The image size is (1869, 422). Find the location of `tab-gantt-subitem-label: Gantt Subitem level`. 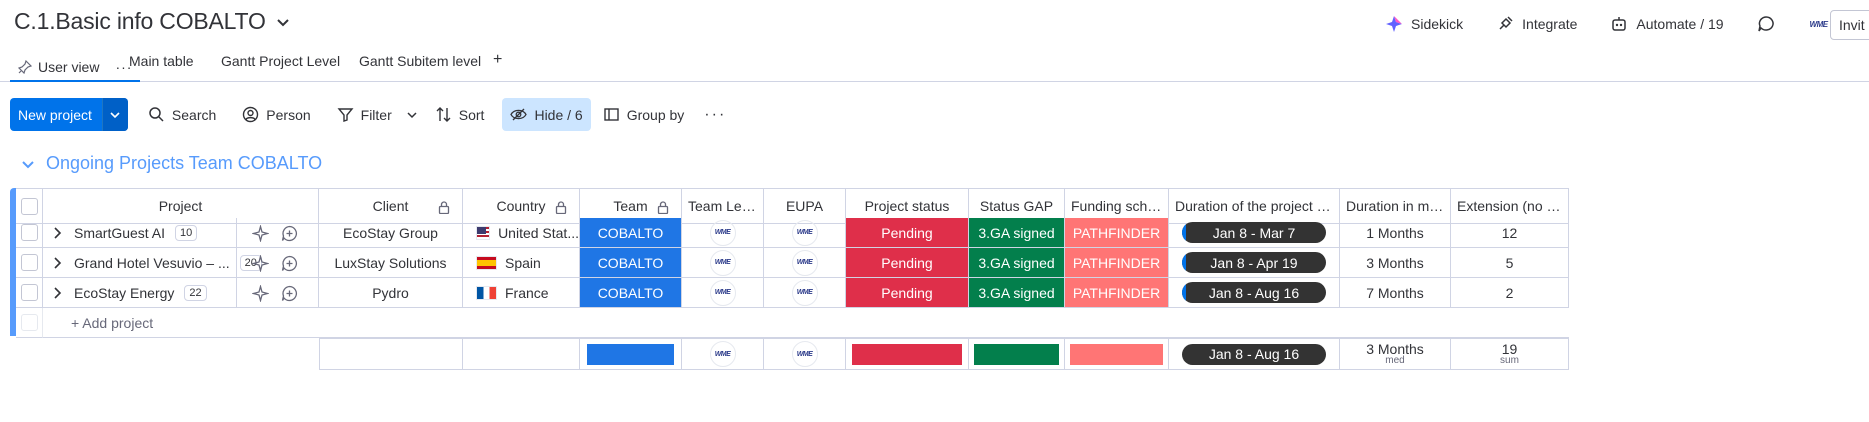

tab-gantt-subitem-label: Gantt Subitem level is located at coordinates (420, 61).